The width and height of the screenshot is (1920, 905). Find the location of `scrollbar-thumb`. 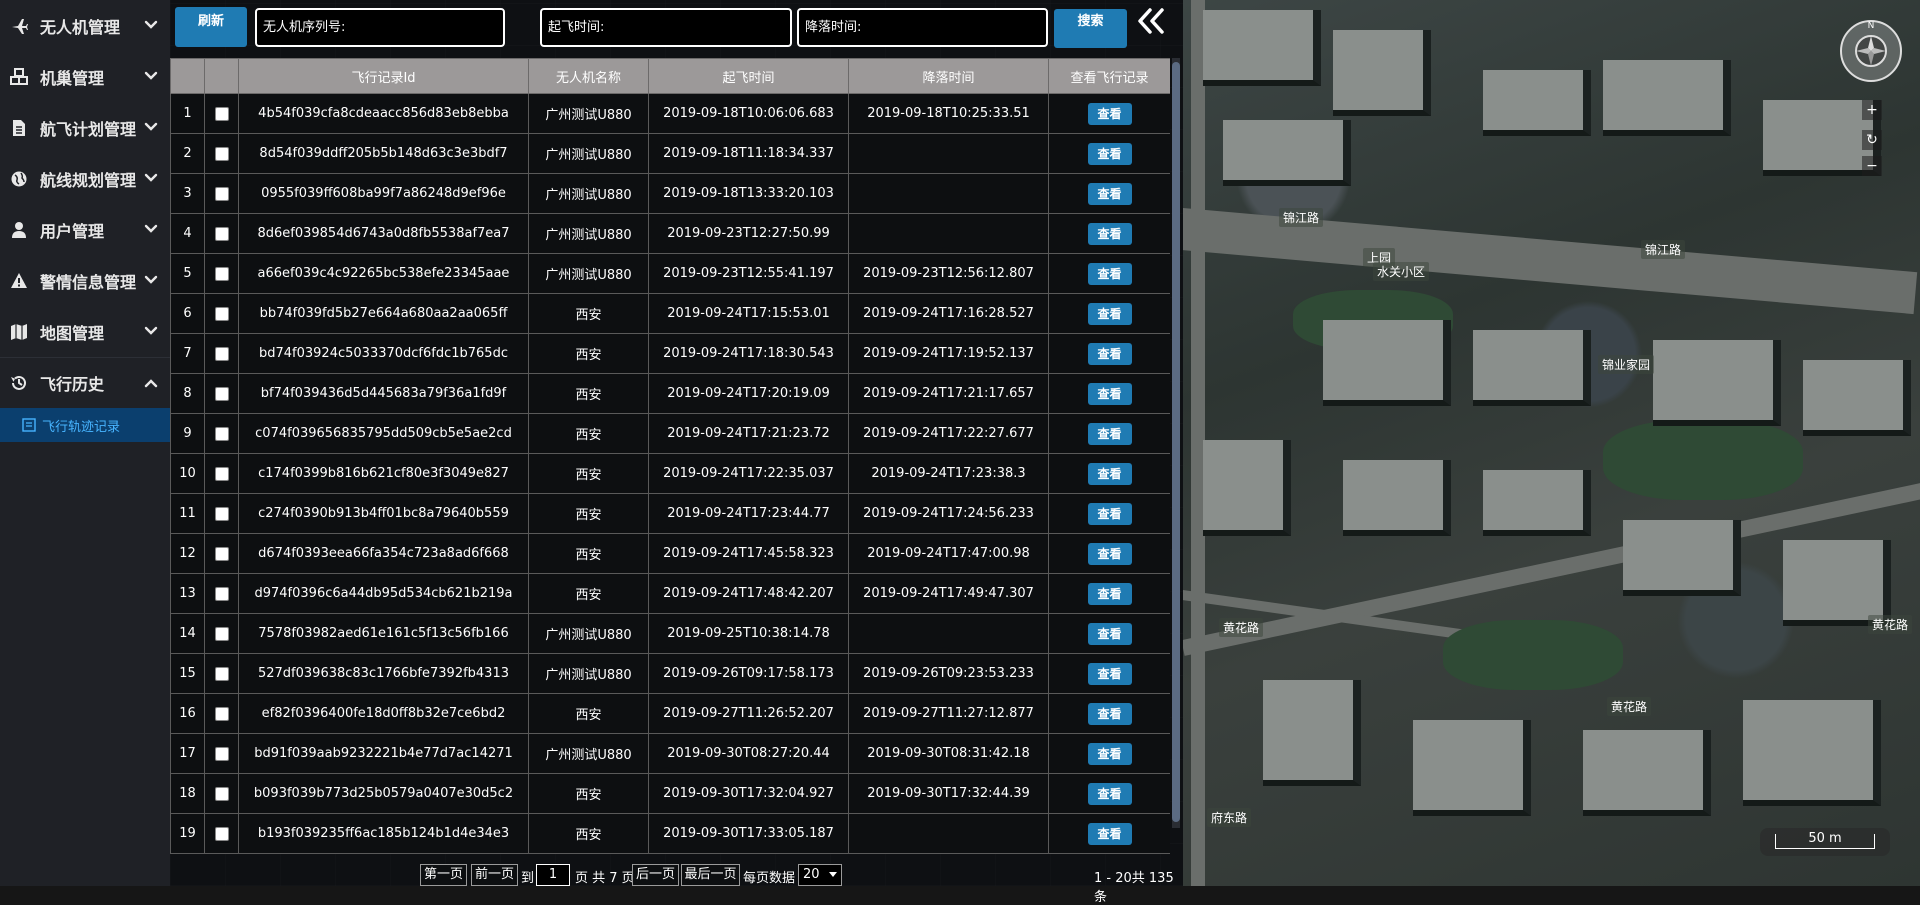

scrollbar-thumb is located at coordinates (1176, 442).